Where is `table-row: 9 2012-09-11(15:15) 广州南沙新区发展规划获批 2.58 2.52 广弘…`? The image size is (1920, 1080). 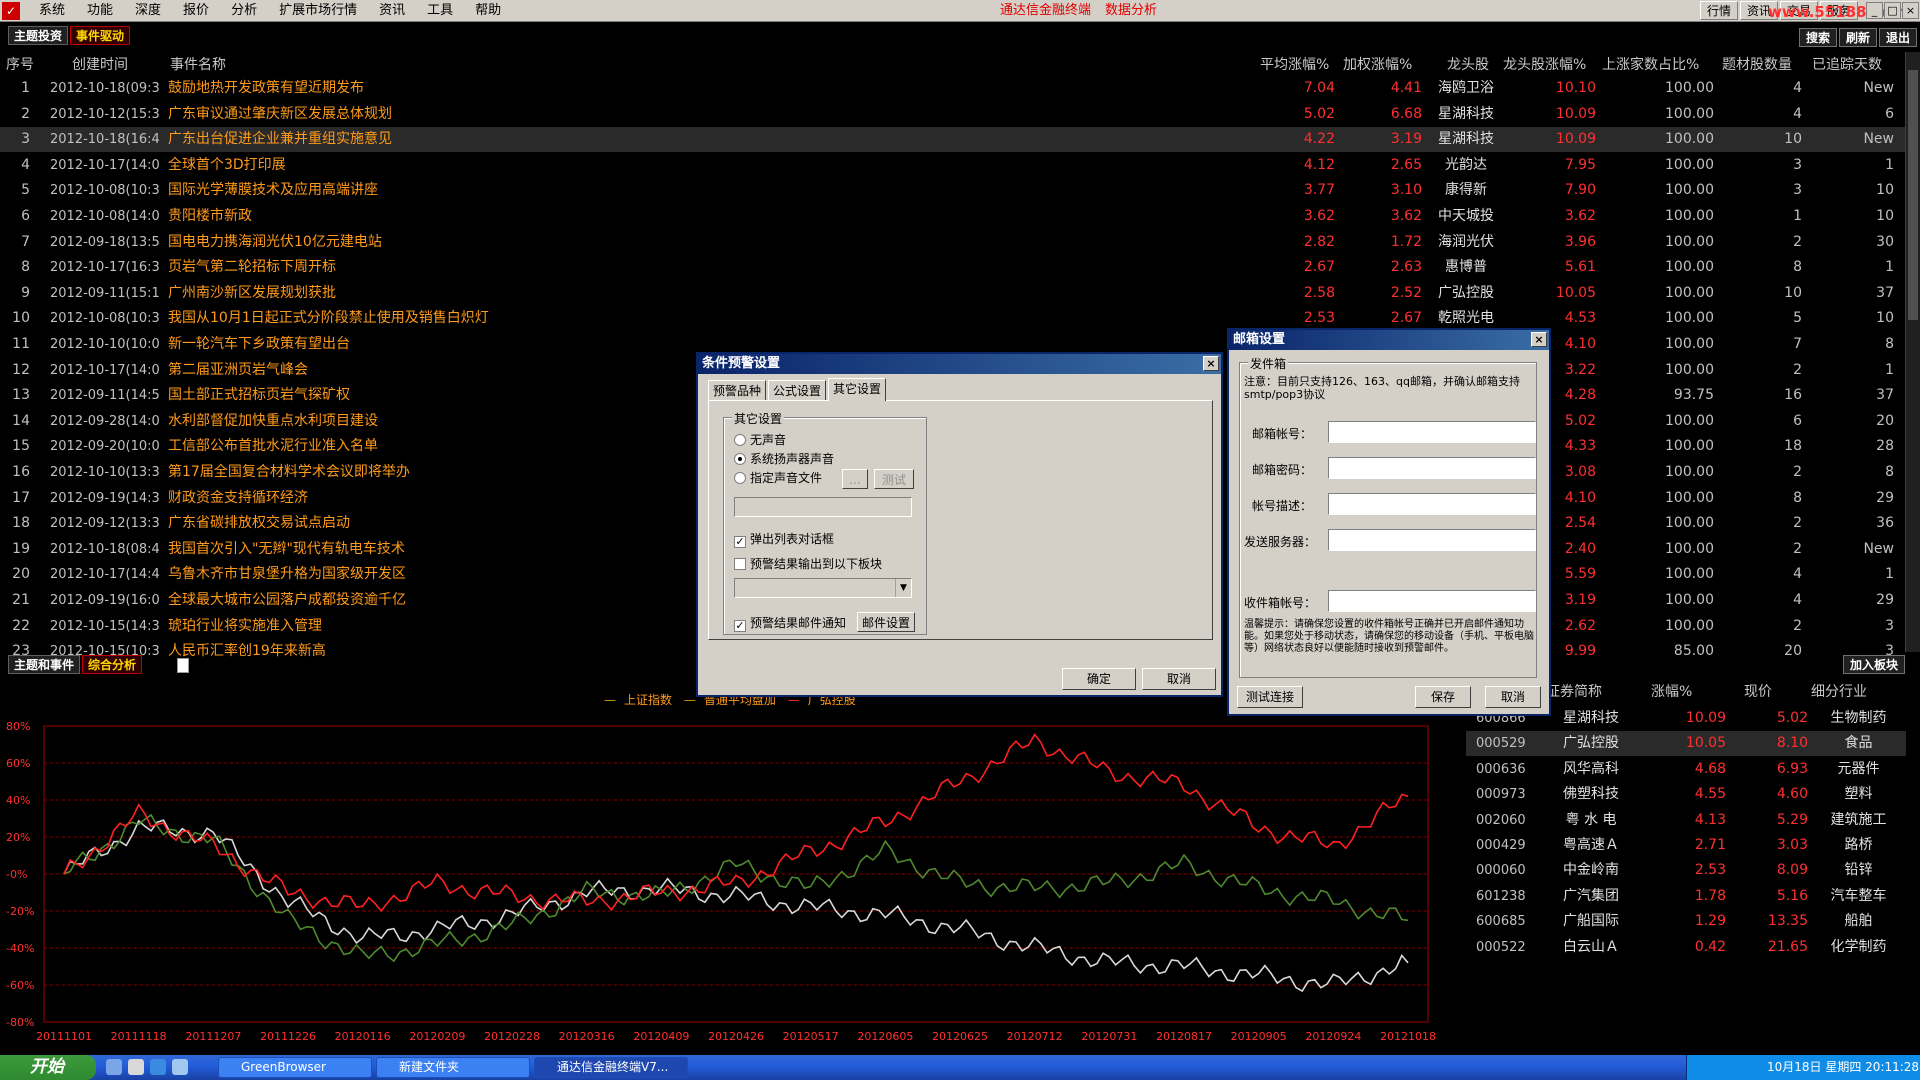 table-row: 9 2012-09-11(15:15) 广州南沙新区发展规划获批 2.58 2.52 广弘… is located at coordinates (952, 293).